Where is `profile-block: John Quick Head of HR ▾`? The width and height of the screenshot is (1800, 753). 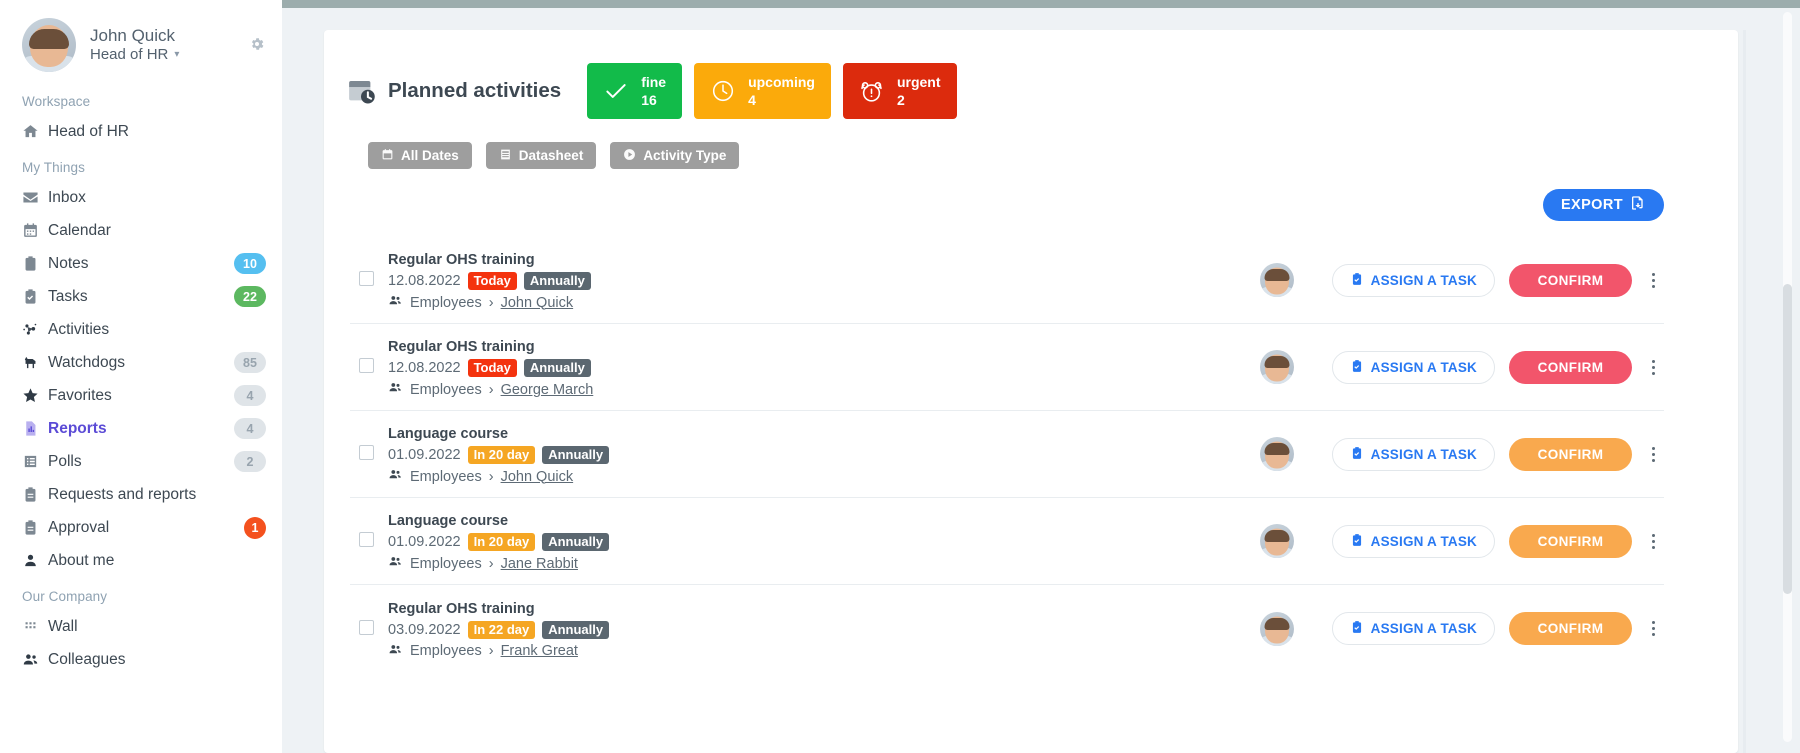
profile-block: John Quick Head of HR ▾ is located at coordinates (141, 41).